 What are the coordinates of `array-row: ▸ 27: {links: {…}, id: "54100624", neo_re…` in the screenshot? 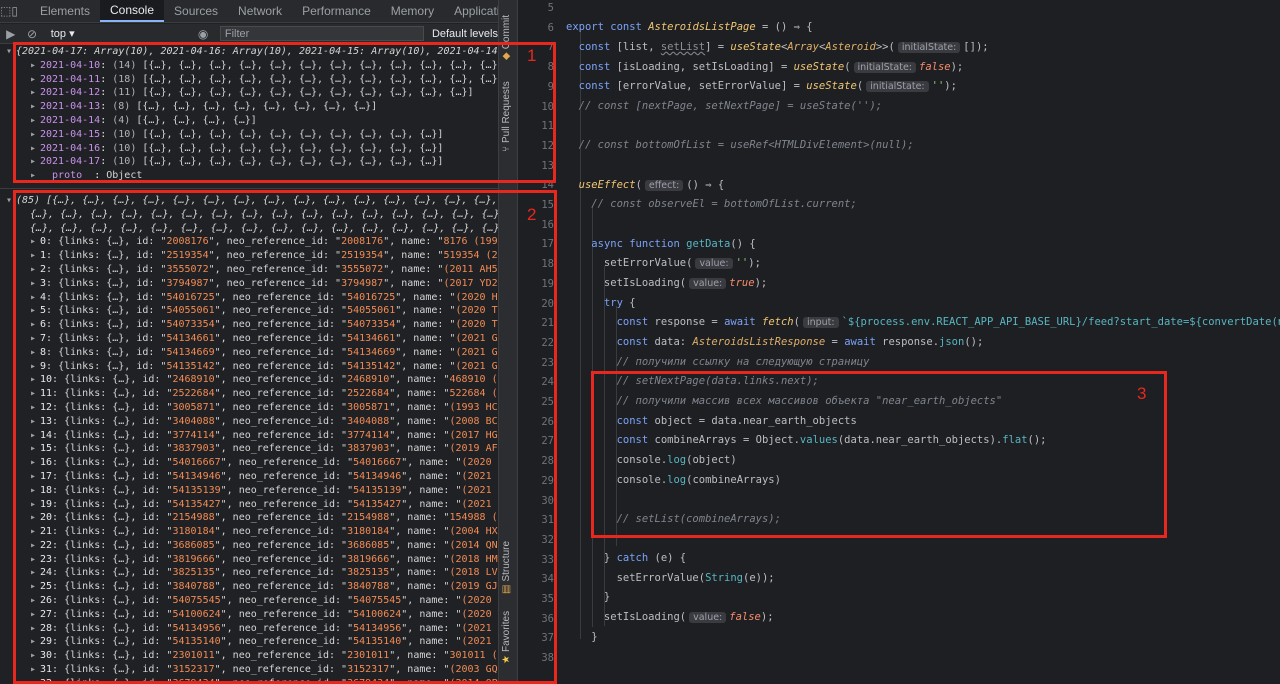 It's located at (249, 615).